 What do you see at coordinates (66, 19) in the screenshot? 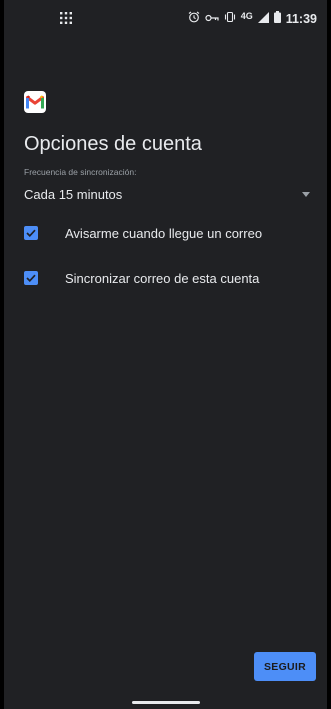
I see `app-grid-icon` at bounding box center [66, 19].